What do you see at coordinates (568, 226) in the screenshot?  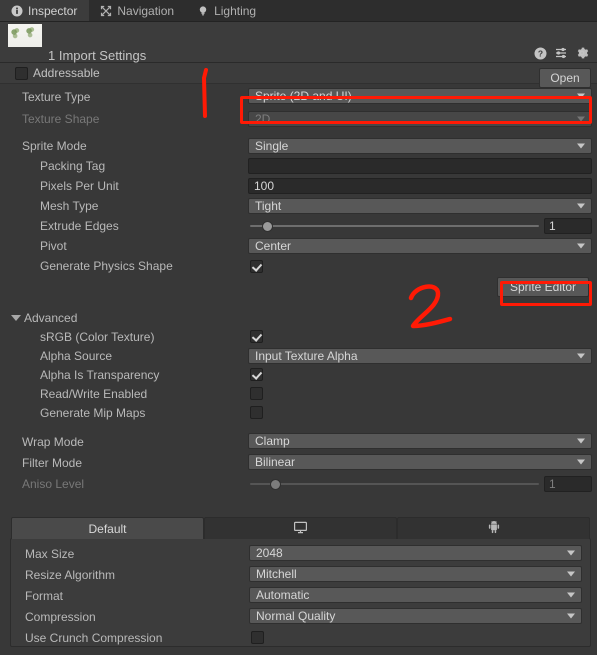 I see `extrude-edges-value: 1` at bounding box center [568, 226].